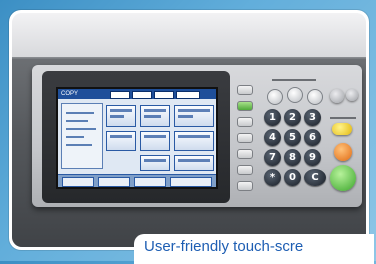 This screenshot has width=376, height=264. Describe the element at coordinates (352, 95) in the screenshot. I see `power-button` at that location.